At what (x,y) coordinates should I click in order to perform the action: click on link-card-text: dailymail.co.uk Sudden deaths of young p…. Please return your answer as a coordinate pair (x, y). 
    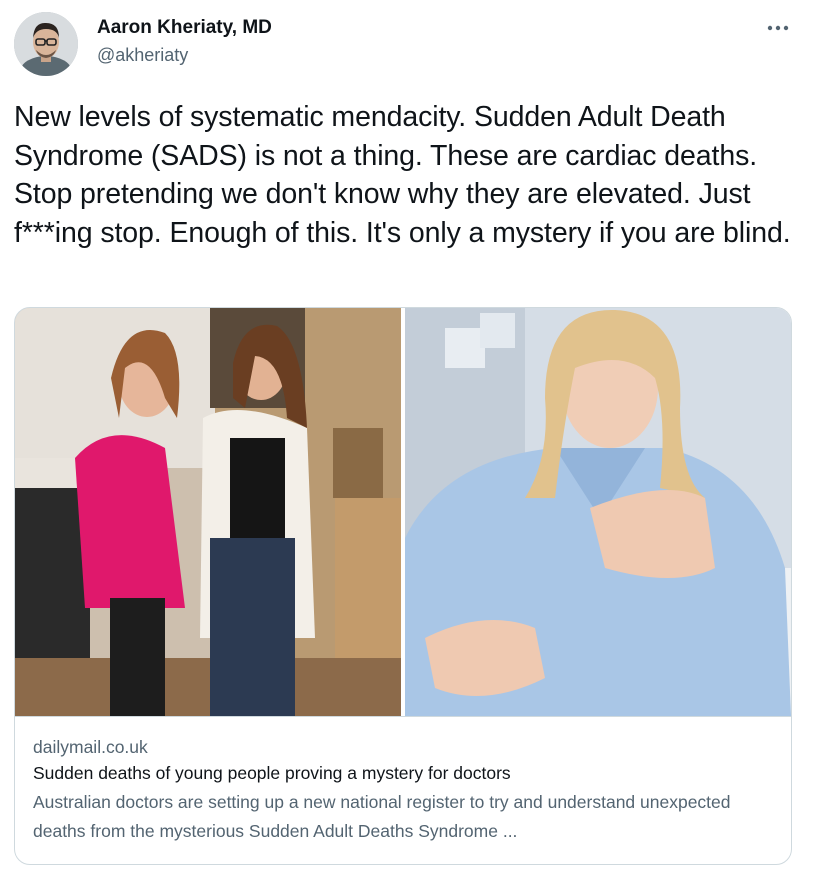
    Looking at the image, I should click on (403, 790).